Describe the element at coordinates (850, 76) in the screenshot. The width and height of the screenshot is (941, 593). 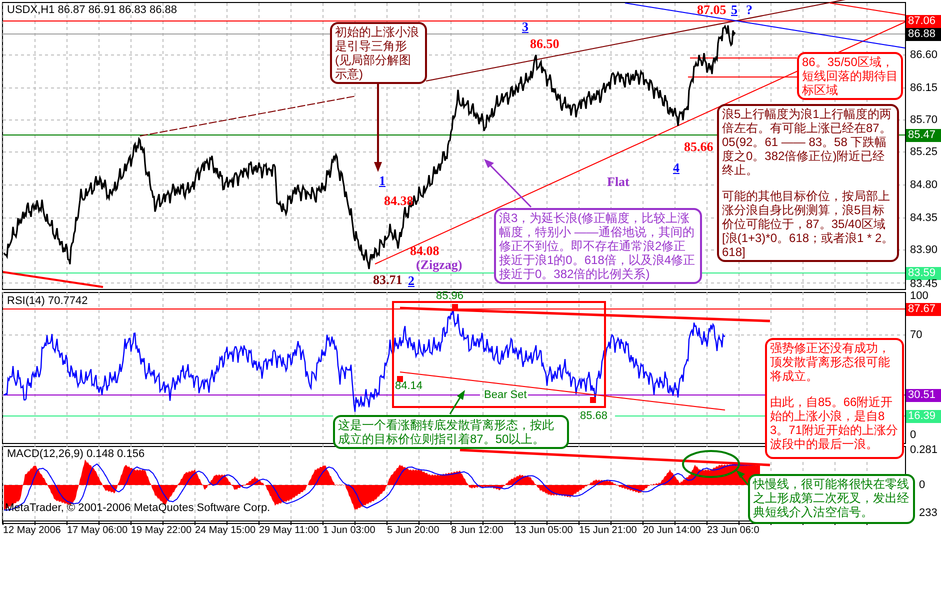
I see `note-text: 86。35/50区域，短线回落的期待目标区域` at that location.